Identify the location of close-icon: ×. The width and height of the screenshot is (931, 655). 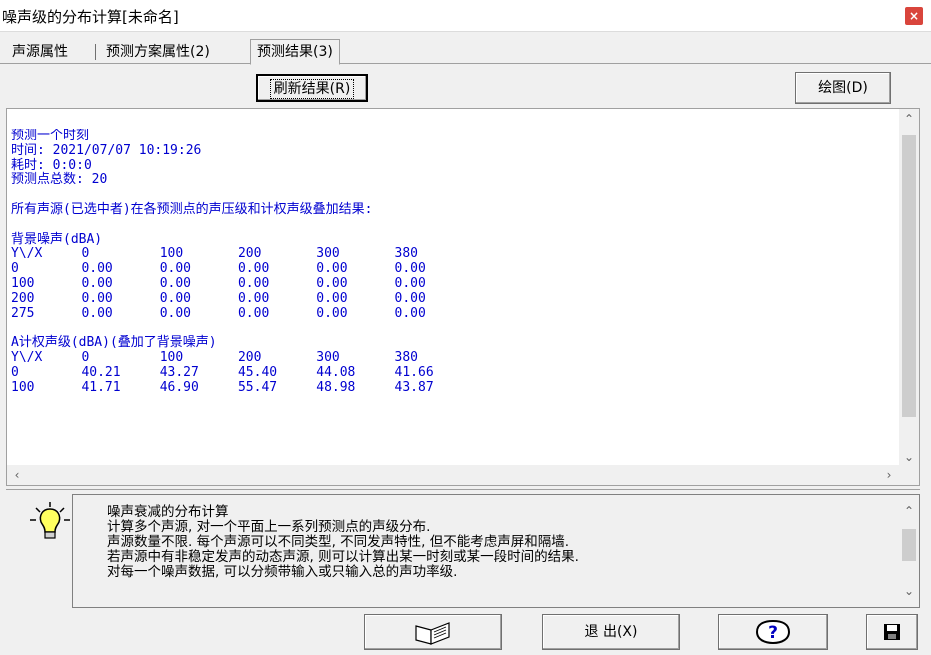
(914, 16).